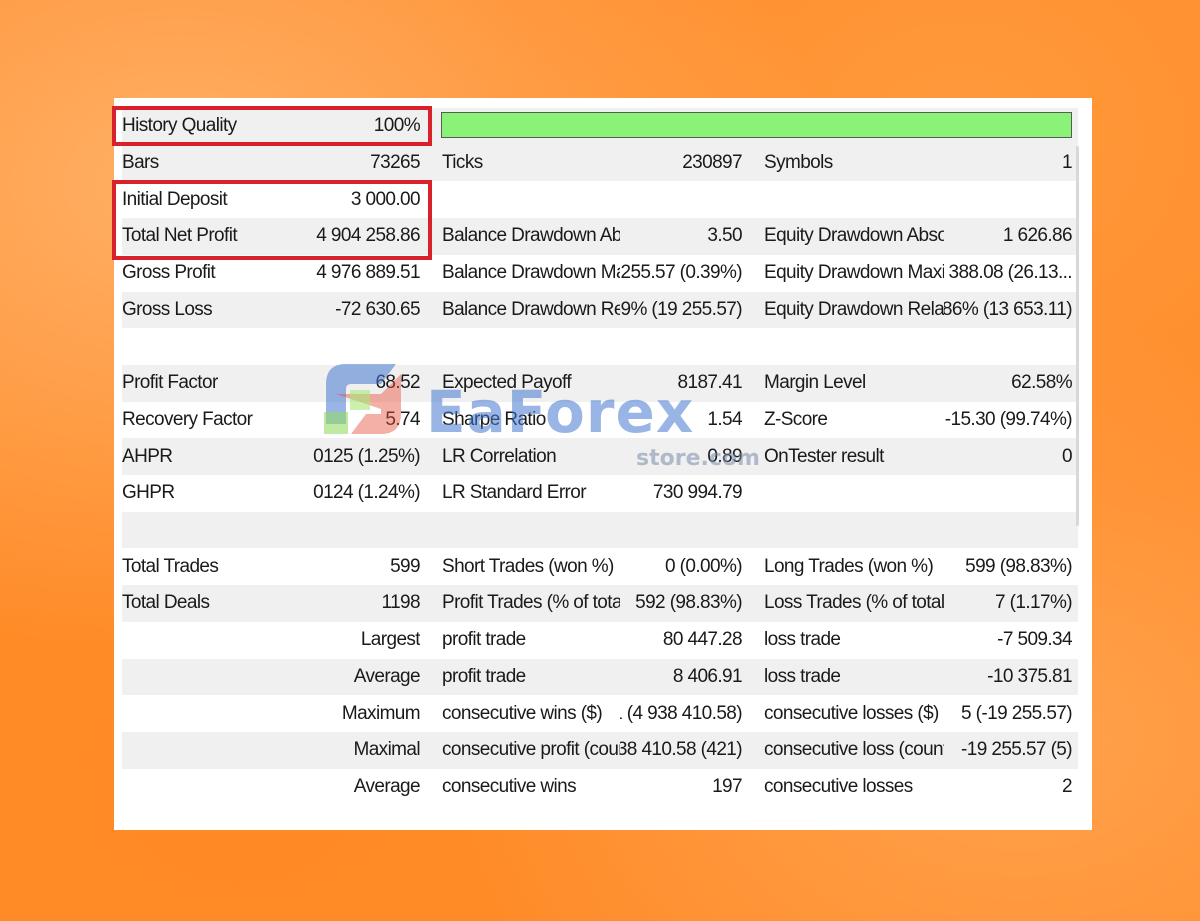 This screenshot has height=921, width=1200. I want to click on row-value-3: 5 (-19 255.57), so click(1016, 713).